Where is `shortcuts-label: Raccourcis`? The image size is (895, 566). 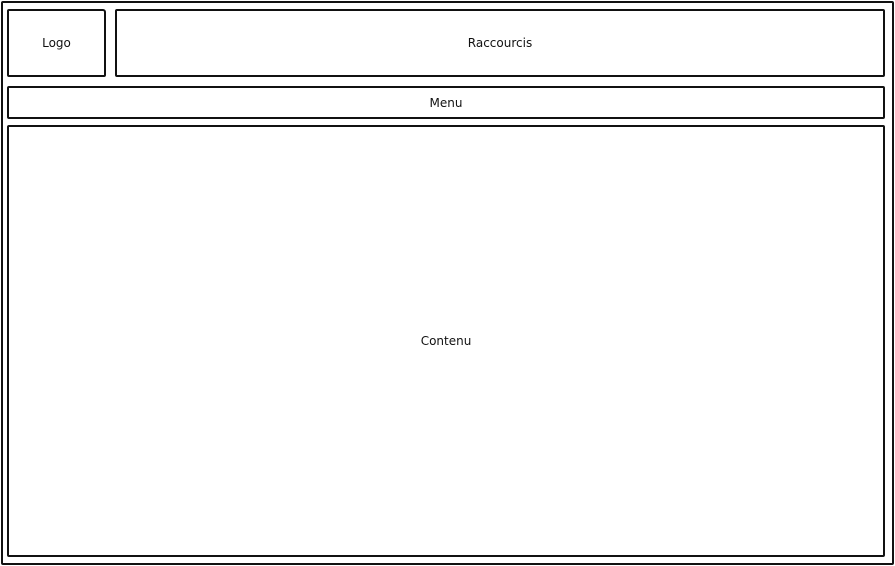 shortcuts-label: Raccourcis is located at coordinates (500, 43).